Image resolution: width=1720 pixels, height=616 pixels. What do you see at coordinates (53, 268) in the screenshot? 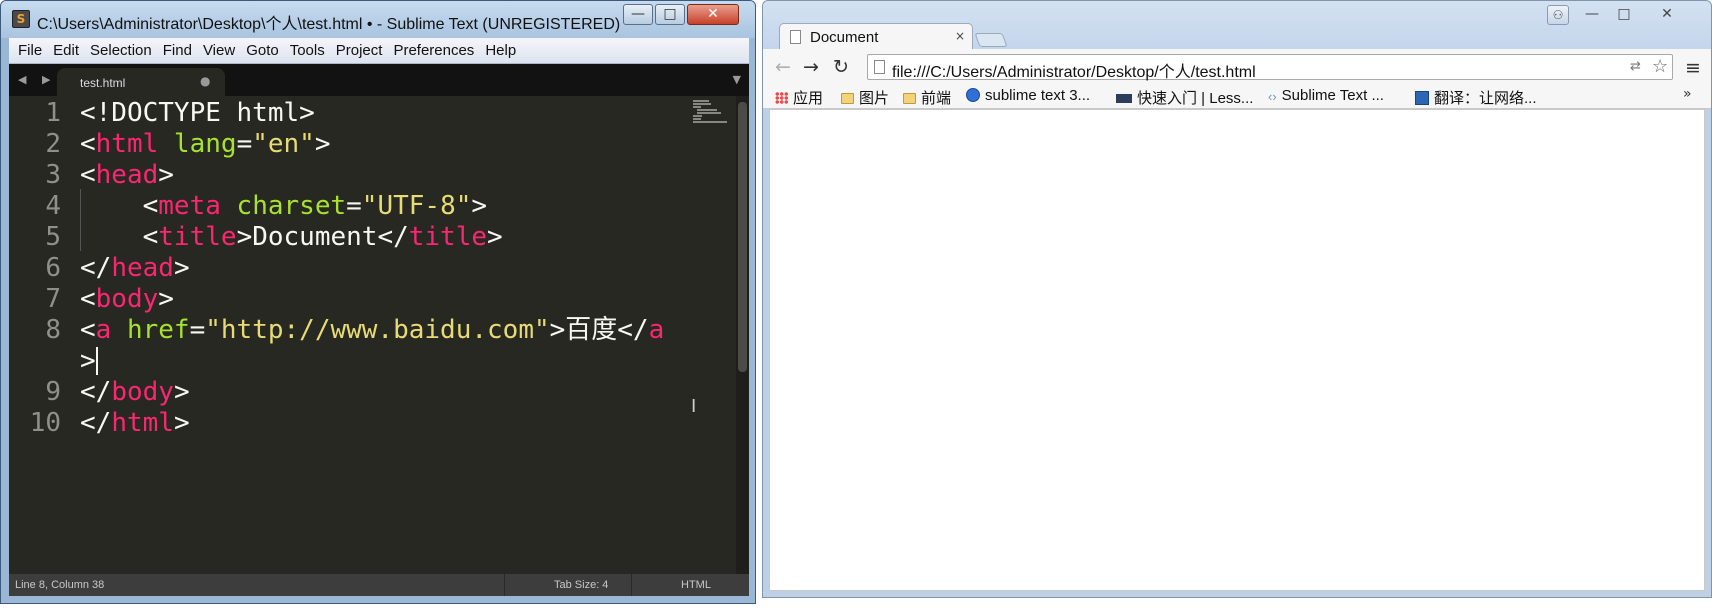
I see `line-number: 6` at bounding box center [53, 268].